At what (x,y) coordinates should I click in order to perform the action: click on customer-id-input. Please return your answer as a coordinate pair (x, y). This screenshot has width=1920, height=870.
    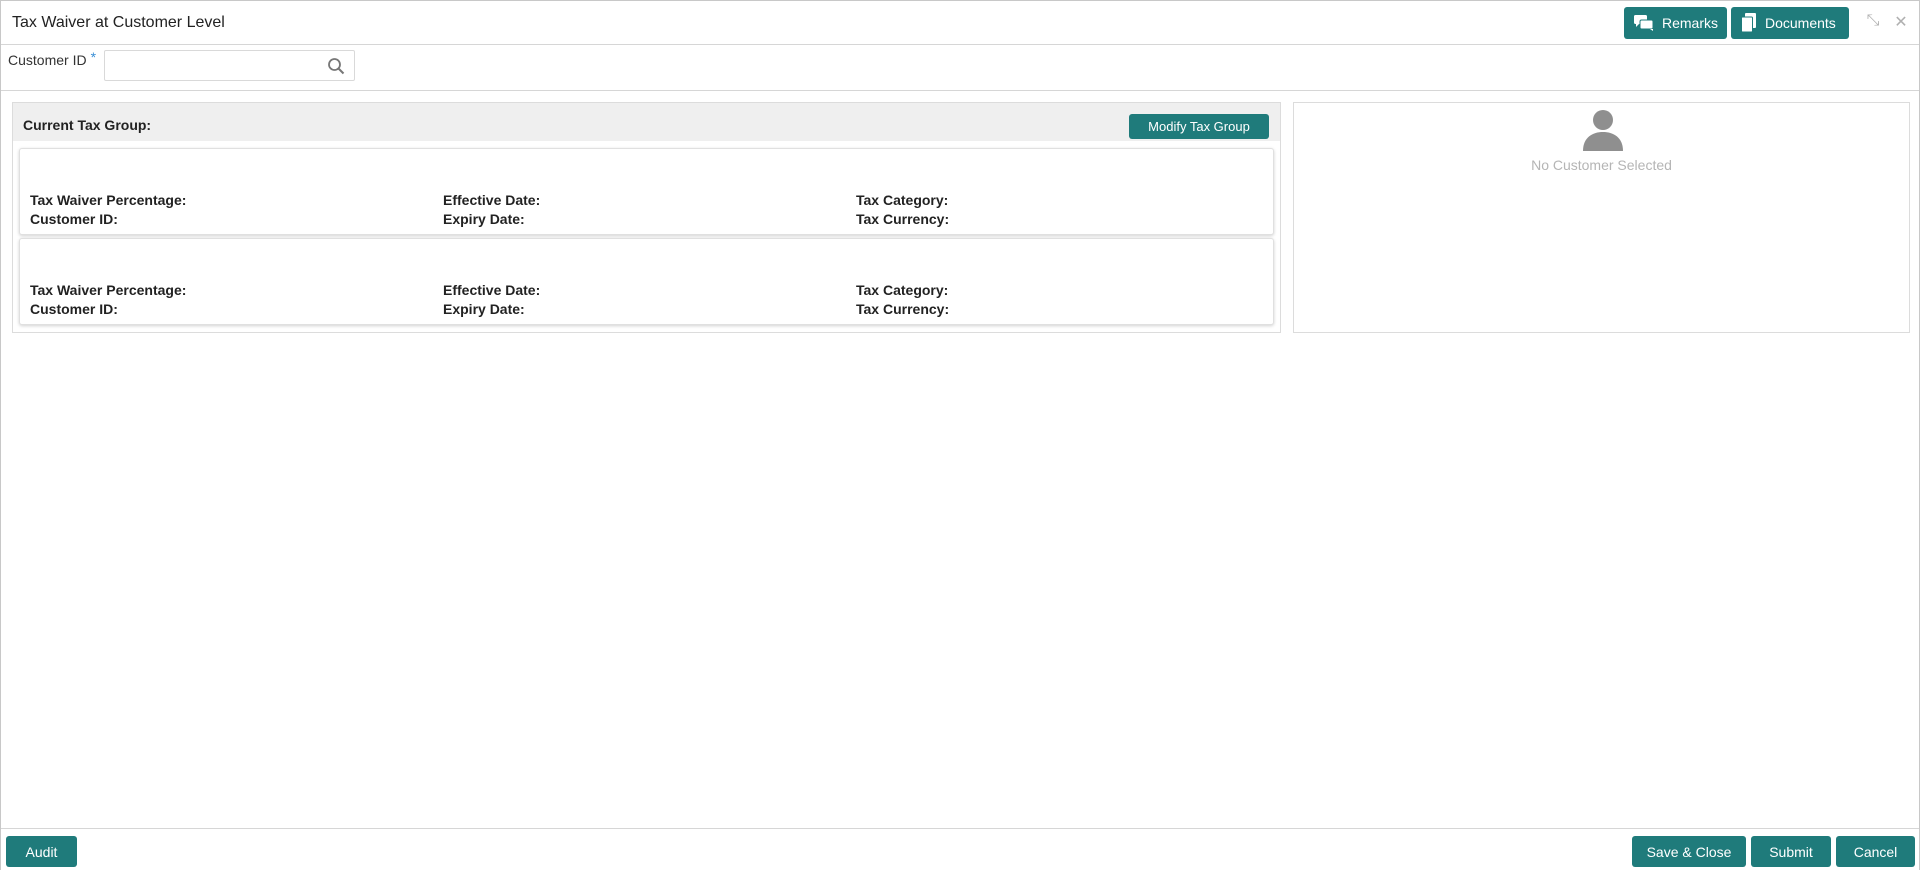
    Looking at the image, I should click on (220, 65).